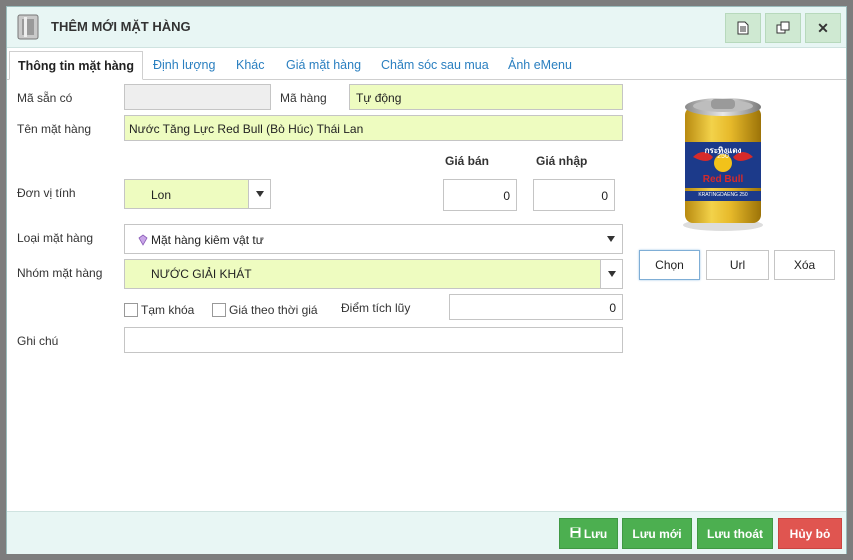 This screenshot has width=853, height=560. I want to click on cost-price-input: 0, so click(574, 195).